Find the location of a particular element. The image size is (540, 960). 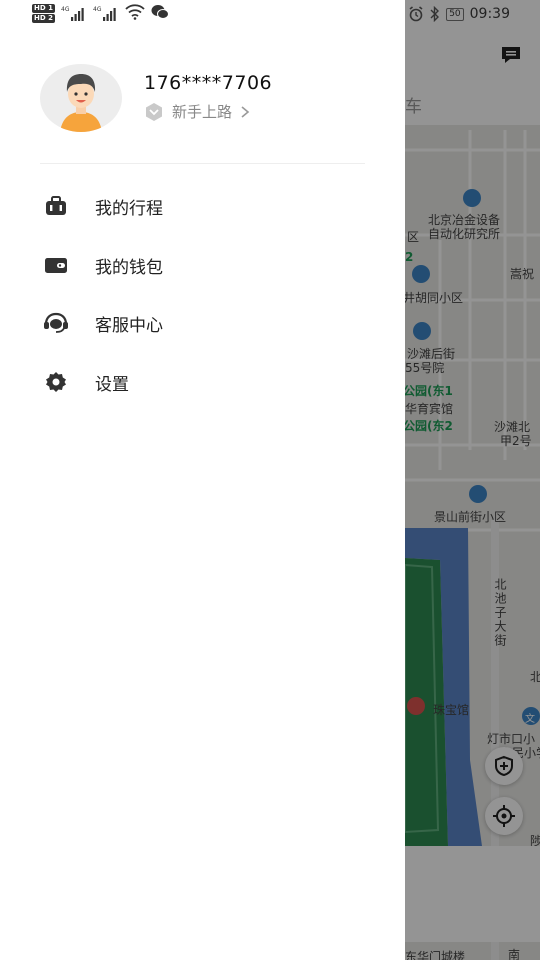

menu-item-customer-service: 客服中心 is located at coordinates (202, 323).